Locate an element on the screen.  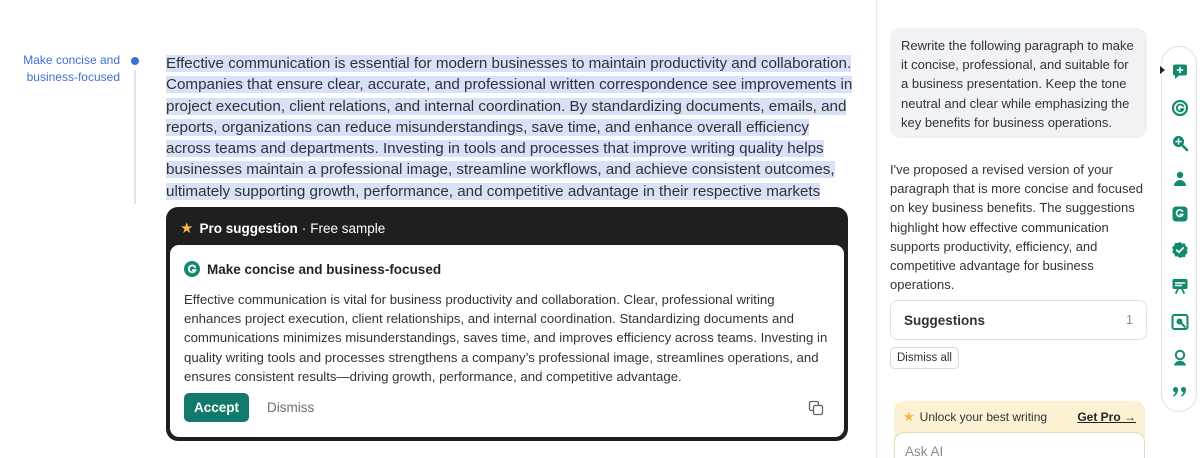
dismiss-all-button: Dismiss all is located at coordinates (924, 358).